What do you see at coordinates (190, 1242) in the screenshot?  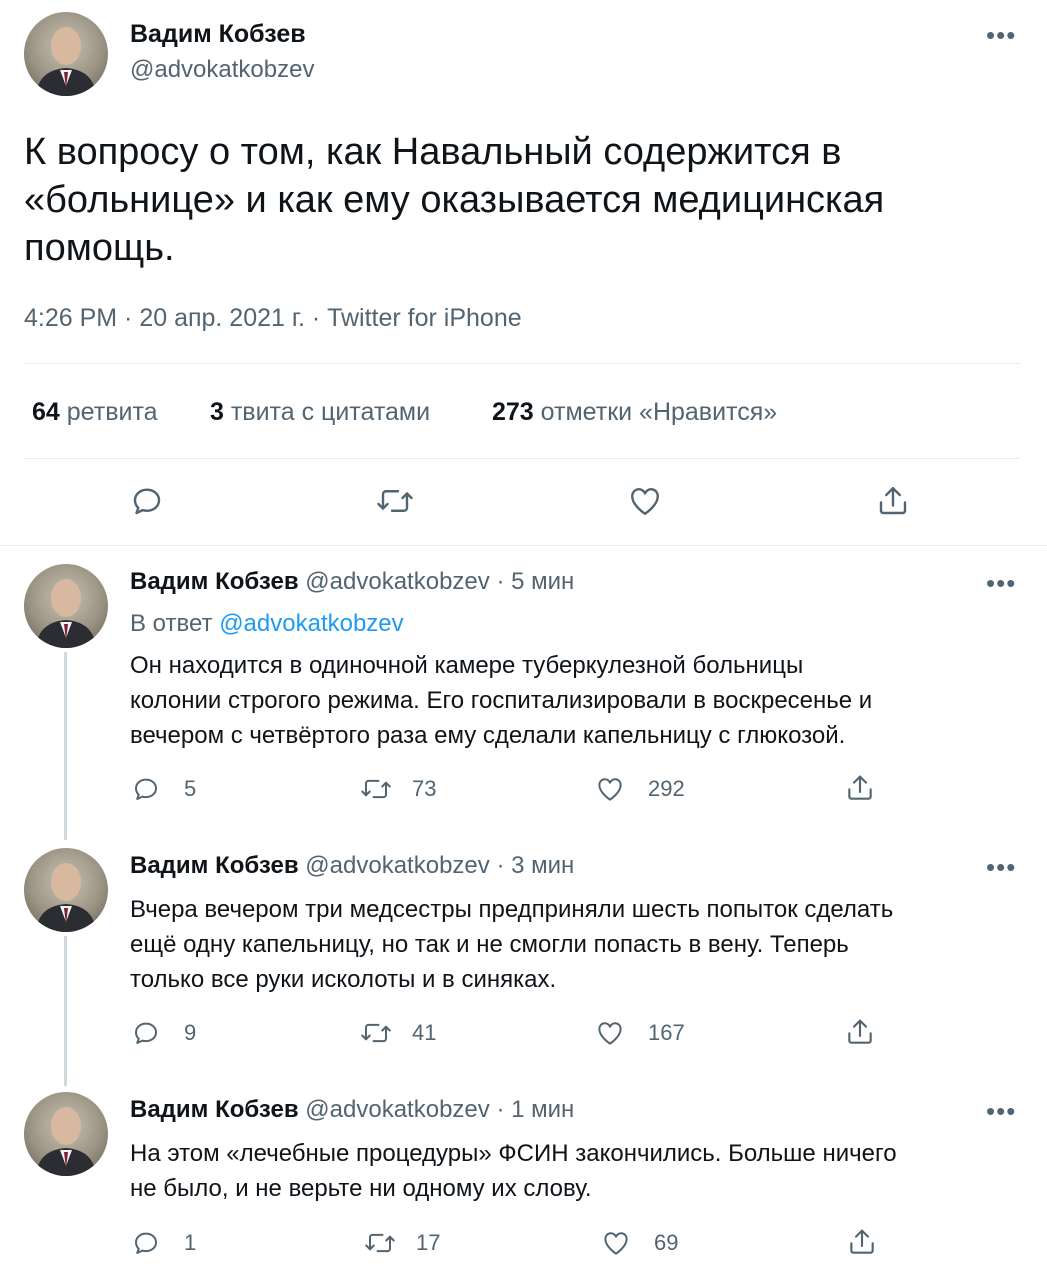 I see `reply-count: 1` at bounding box center [190, 1242].